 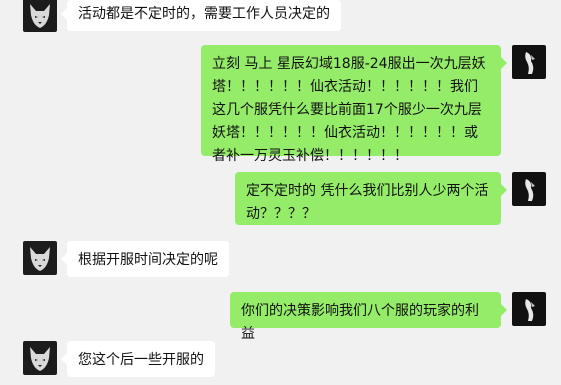 What do you see at coordinates (368, 317) in the screenshot?
I see `message-bubble-outgoing: 你们的决策影响我们八个服的玩家的利益` at bounding box center [368, 317].